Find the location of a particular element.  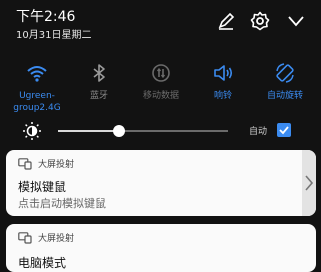

tile-bluetooth: 蓝牙 is located at coordinates (99, 82).